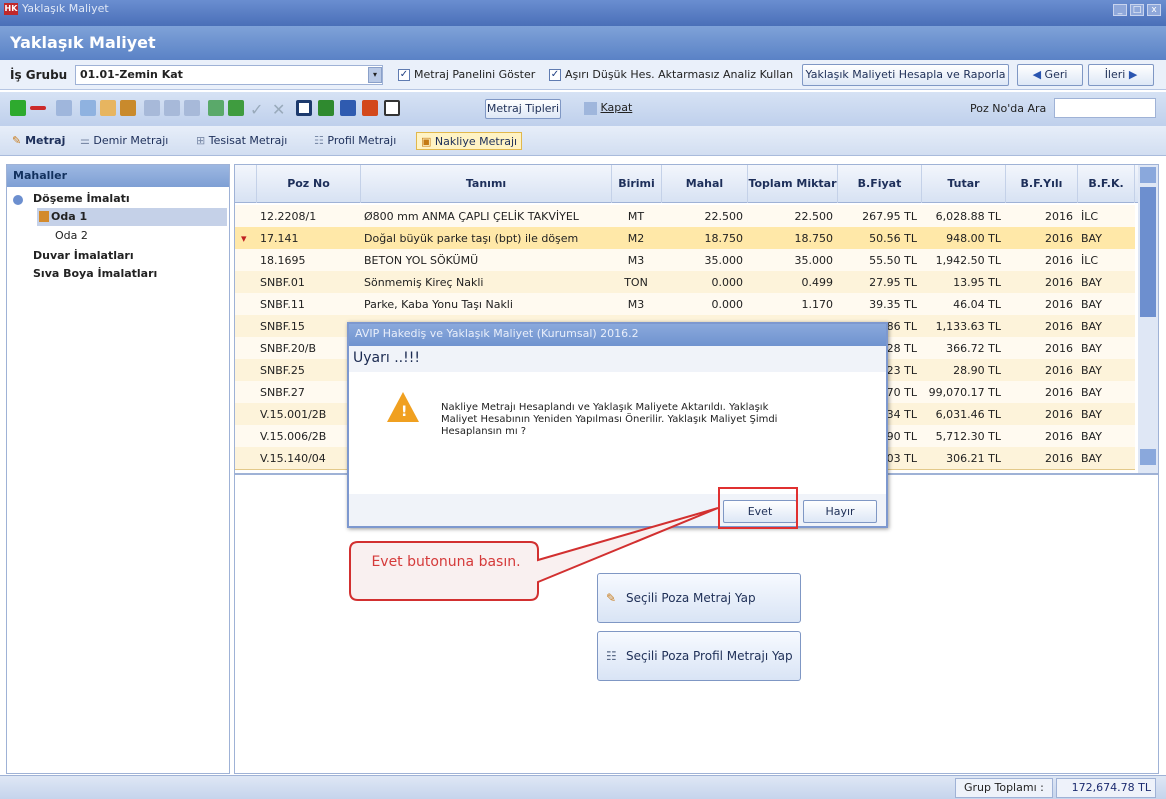  What do you see at coordinates (814, 238) in the screenshot?
I see `table-cell: 18.750` at bounding box center [814, 238].